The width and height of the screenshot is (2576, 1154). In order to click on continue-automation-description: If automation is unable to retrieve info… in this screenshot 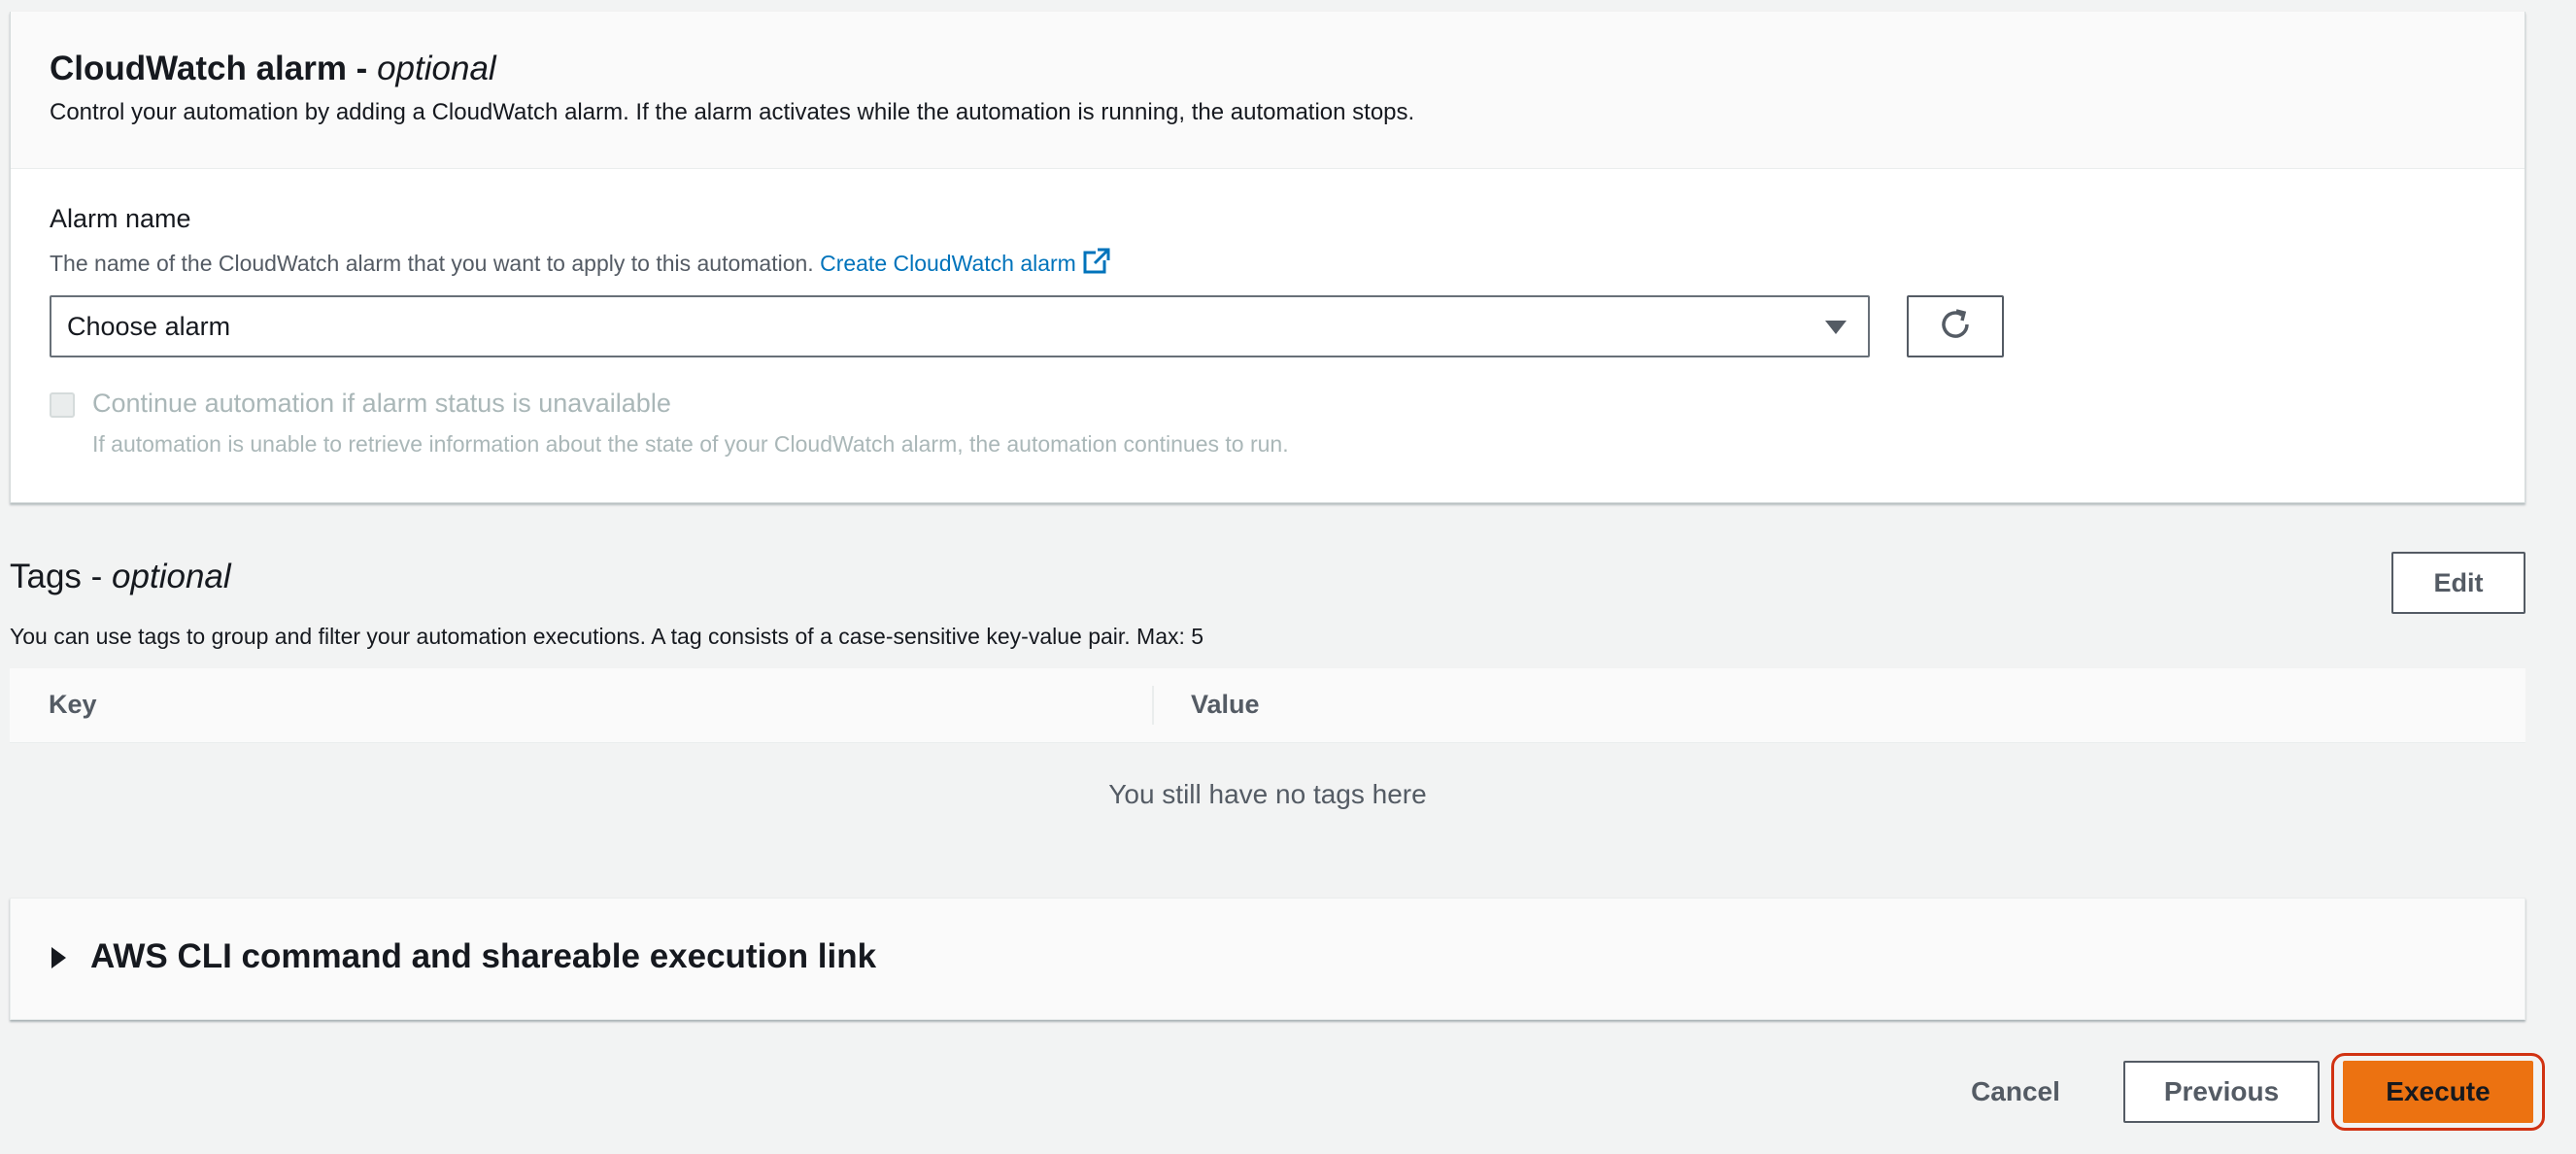, I will do `click(690, 444)`.